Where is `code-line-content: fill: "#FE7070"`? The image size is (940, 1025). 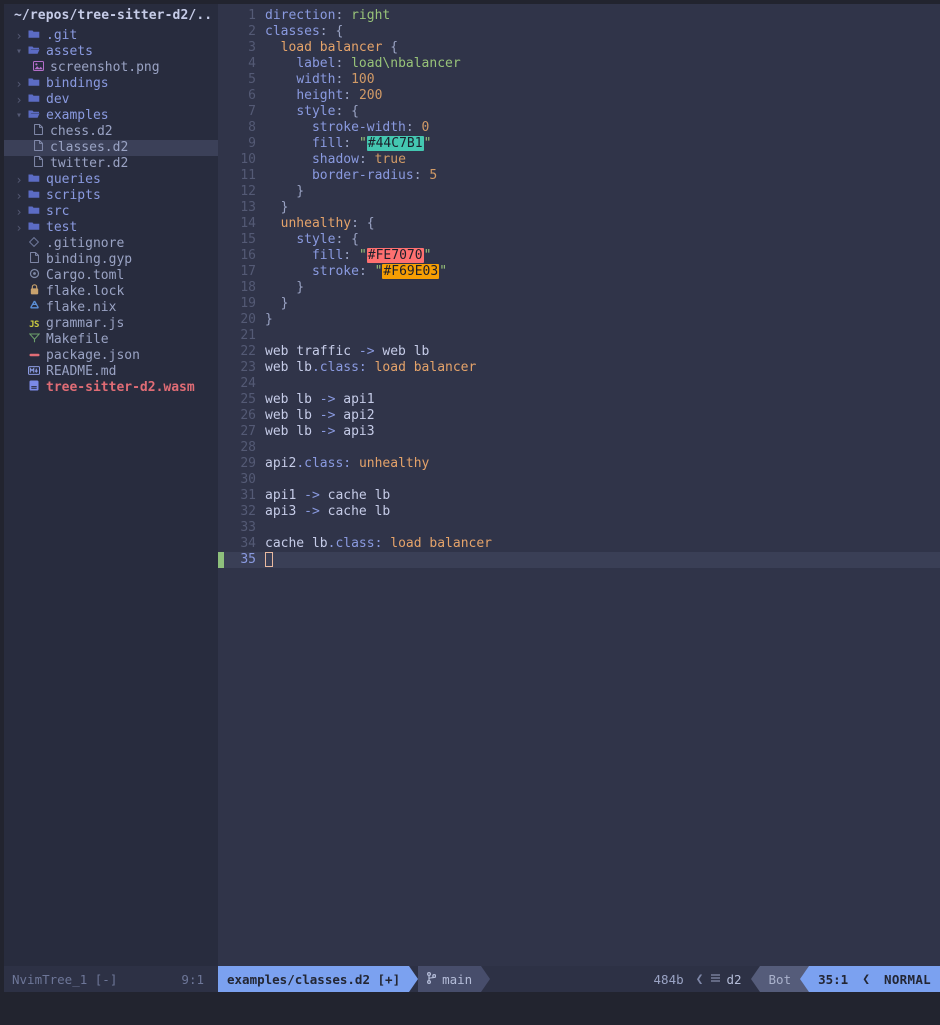 code-line-content: fill: "#FE7070" is located at coordinates (602, 256).